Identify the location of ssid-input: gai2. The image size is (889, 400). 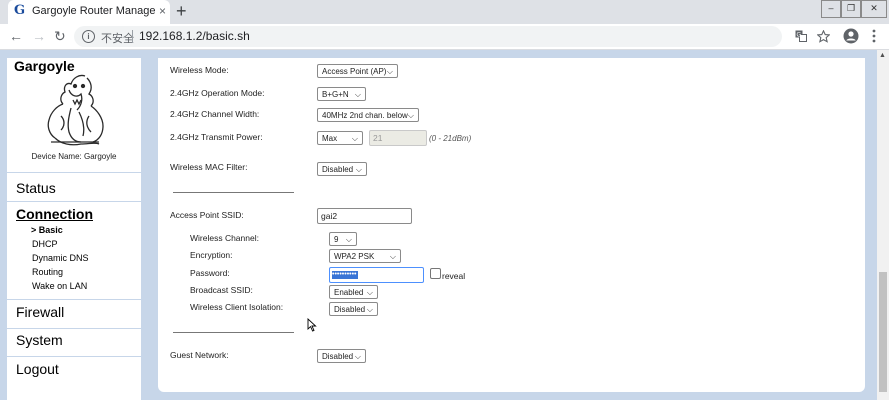
(364, 216).